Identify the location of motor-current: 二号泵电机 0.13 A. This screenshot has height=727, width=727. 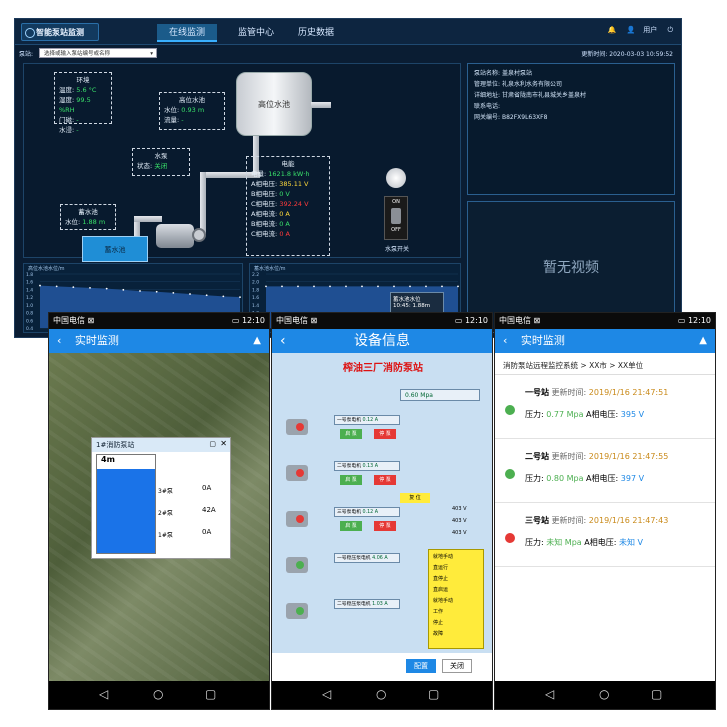
(367, 466).